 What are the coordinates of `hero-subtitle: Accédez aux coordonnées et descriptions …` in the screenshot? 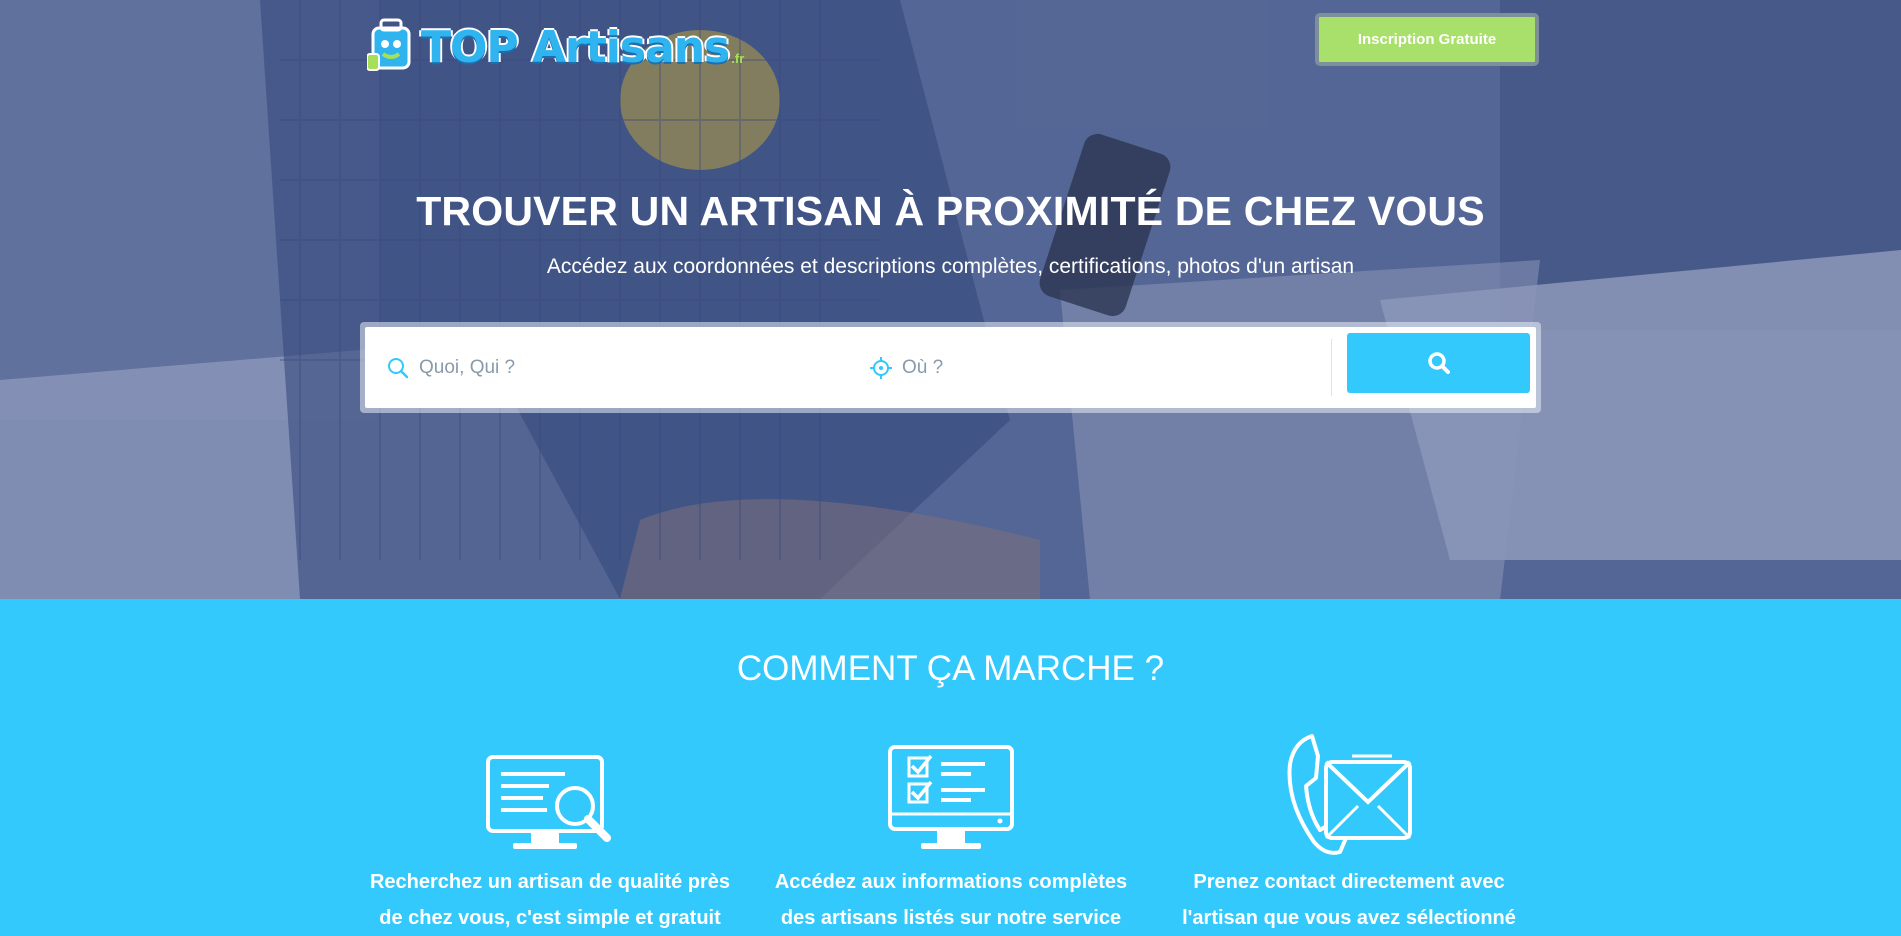 It's located at (950, 266).